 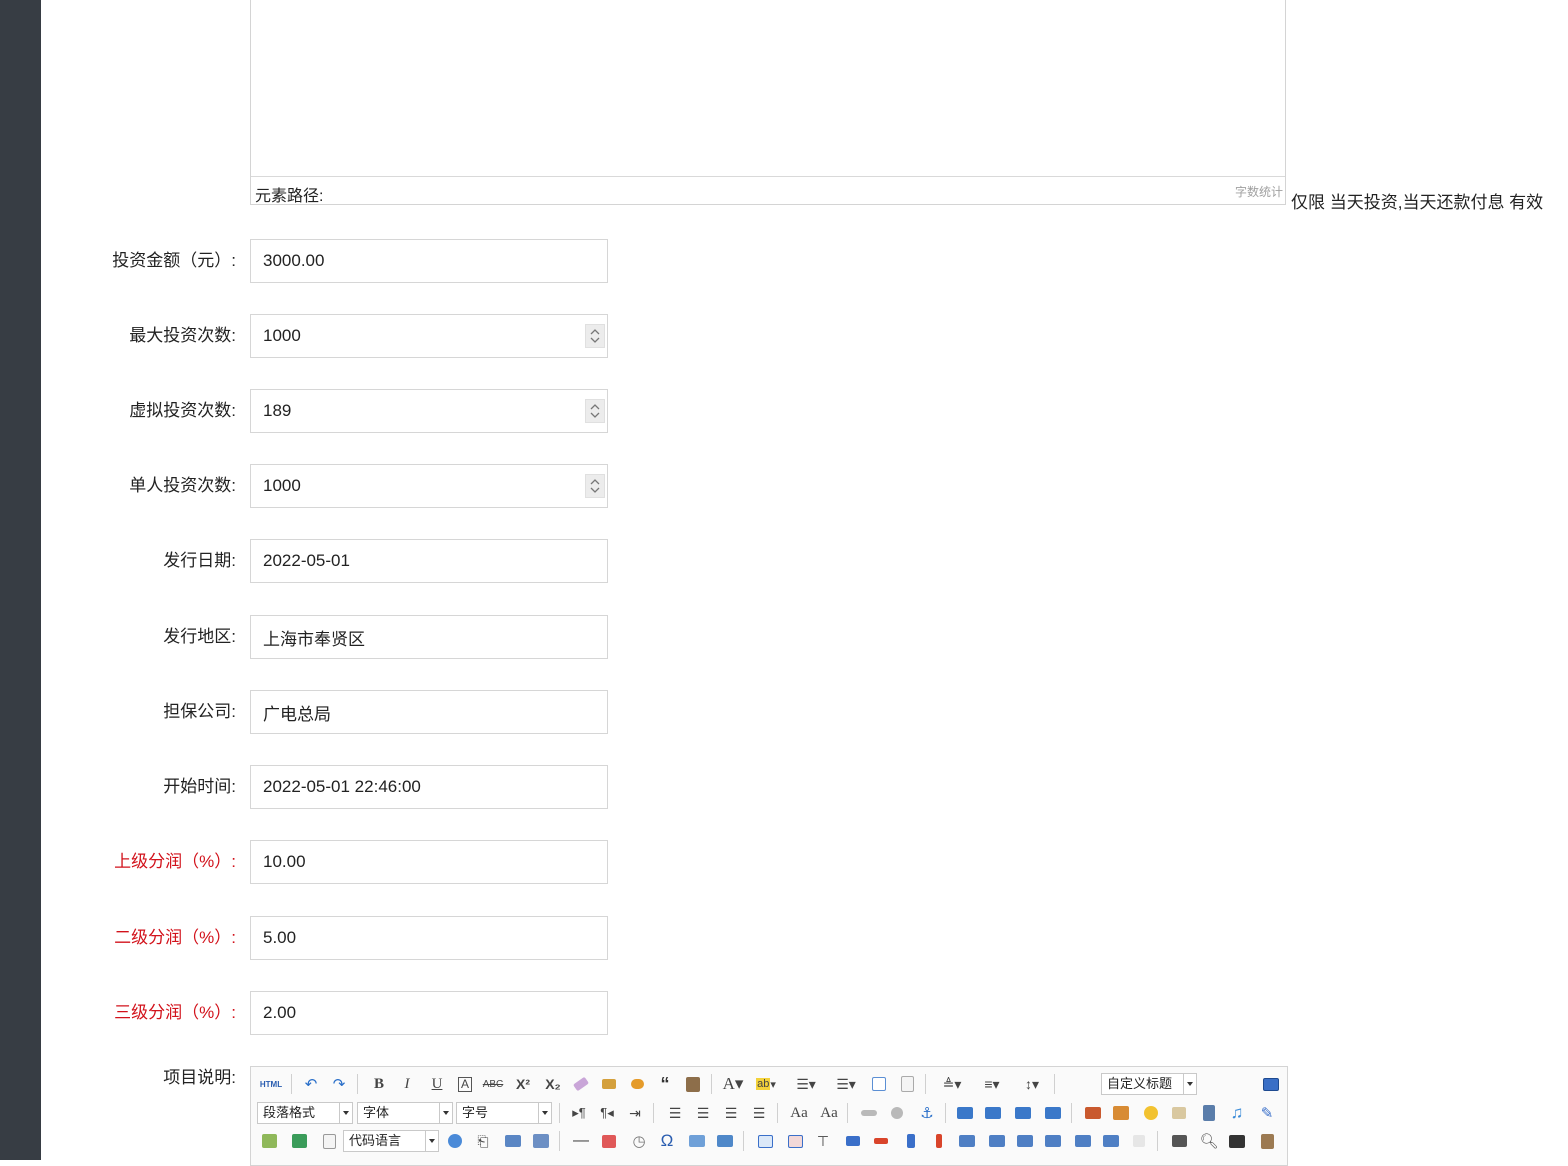 What do you see at coordinates (1151, 1113) in the screenshot?
I see `emotion-icon` at bounding box center [1151, 1113].